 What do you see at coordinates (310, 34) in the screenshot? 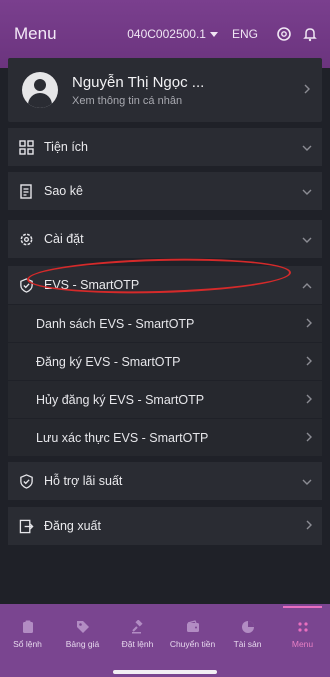
I see `bell-icon` at bounding box center [310, 34].